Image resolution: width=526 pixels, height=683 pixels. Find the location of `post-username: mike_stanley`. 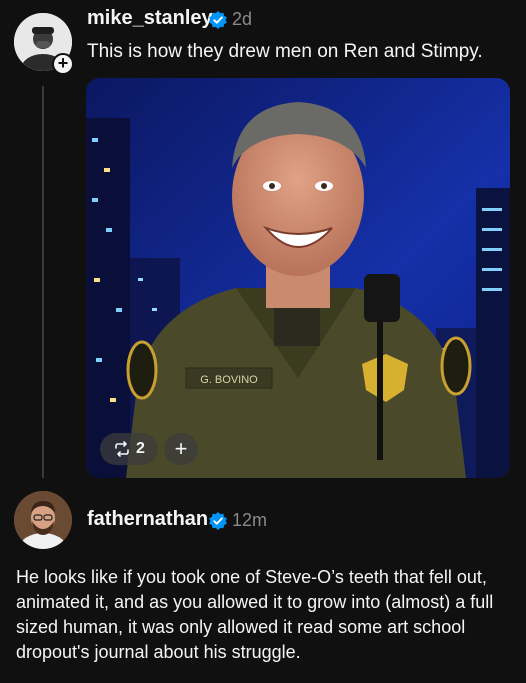

post-username: mike_stanley is located at coordinates (150, 18).